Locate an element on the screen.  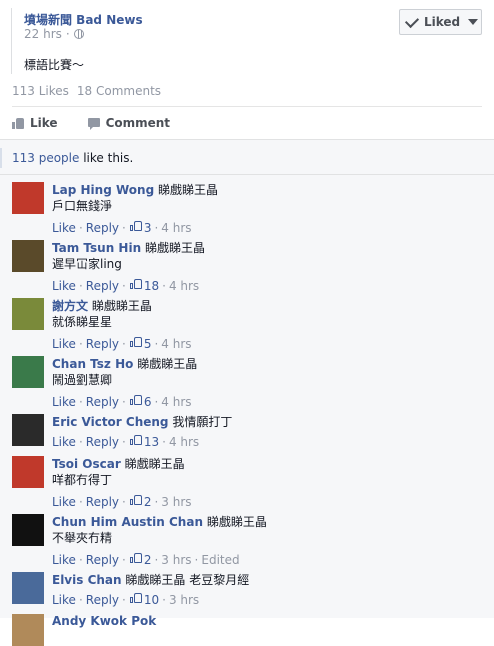
thumbs-up-icon is located at coordinates (135, 598).